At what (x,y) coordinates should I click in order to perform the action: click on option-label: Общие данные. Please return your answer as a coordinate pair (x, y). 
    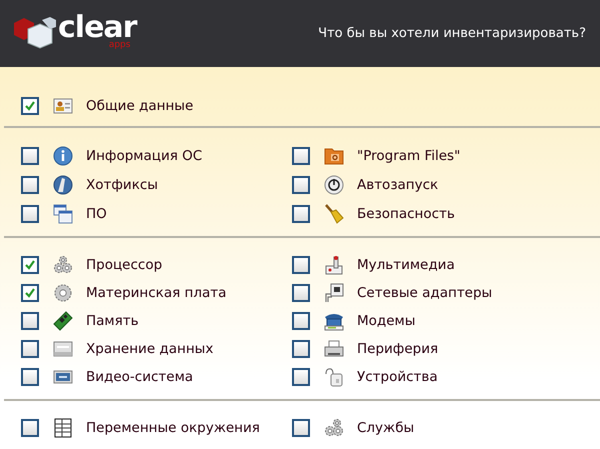
    Looking at the image, I should click on (140, 106).